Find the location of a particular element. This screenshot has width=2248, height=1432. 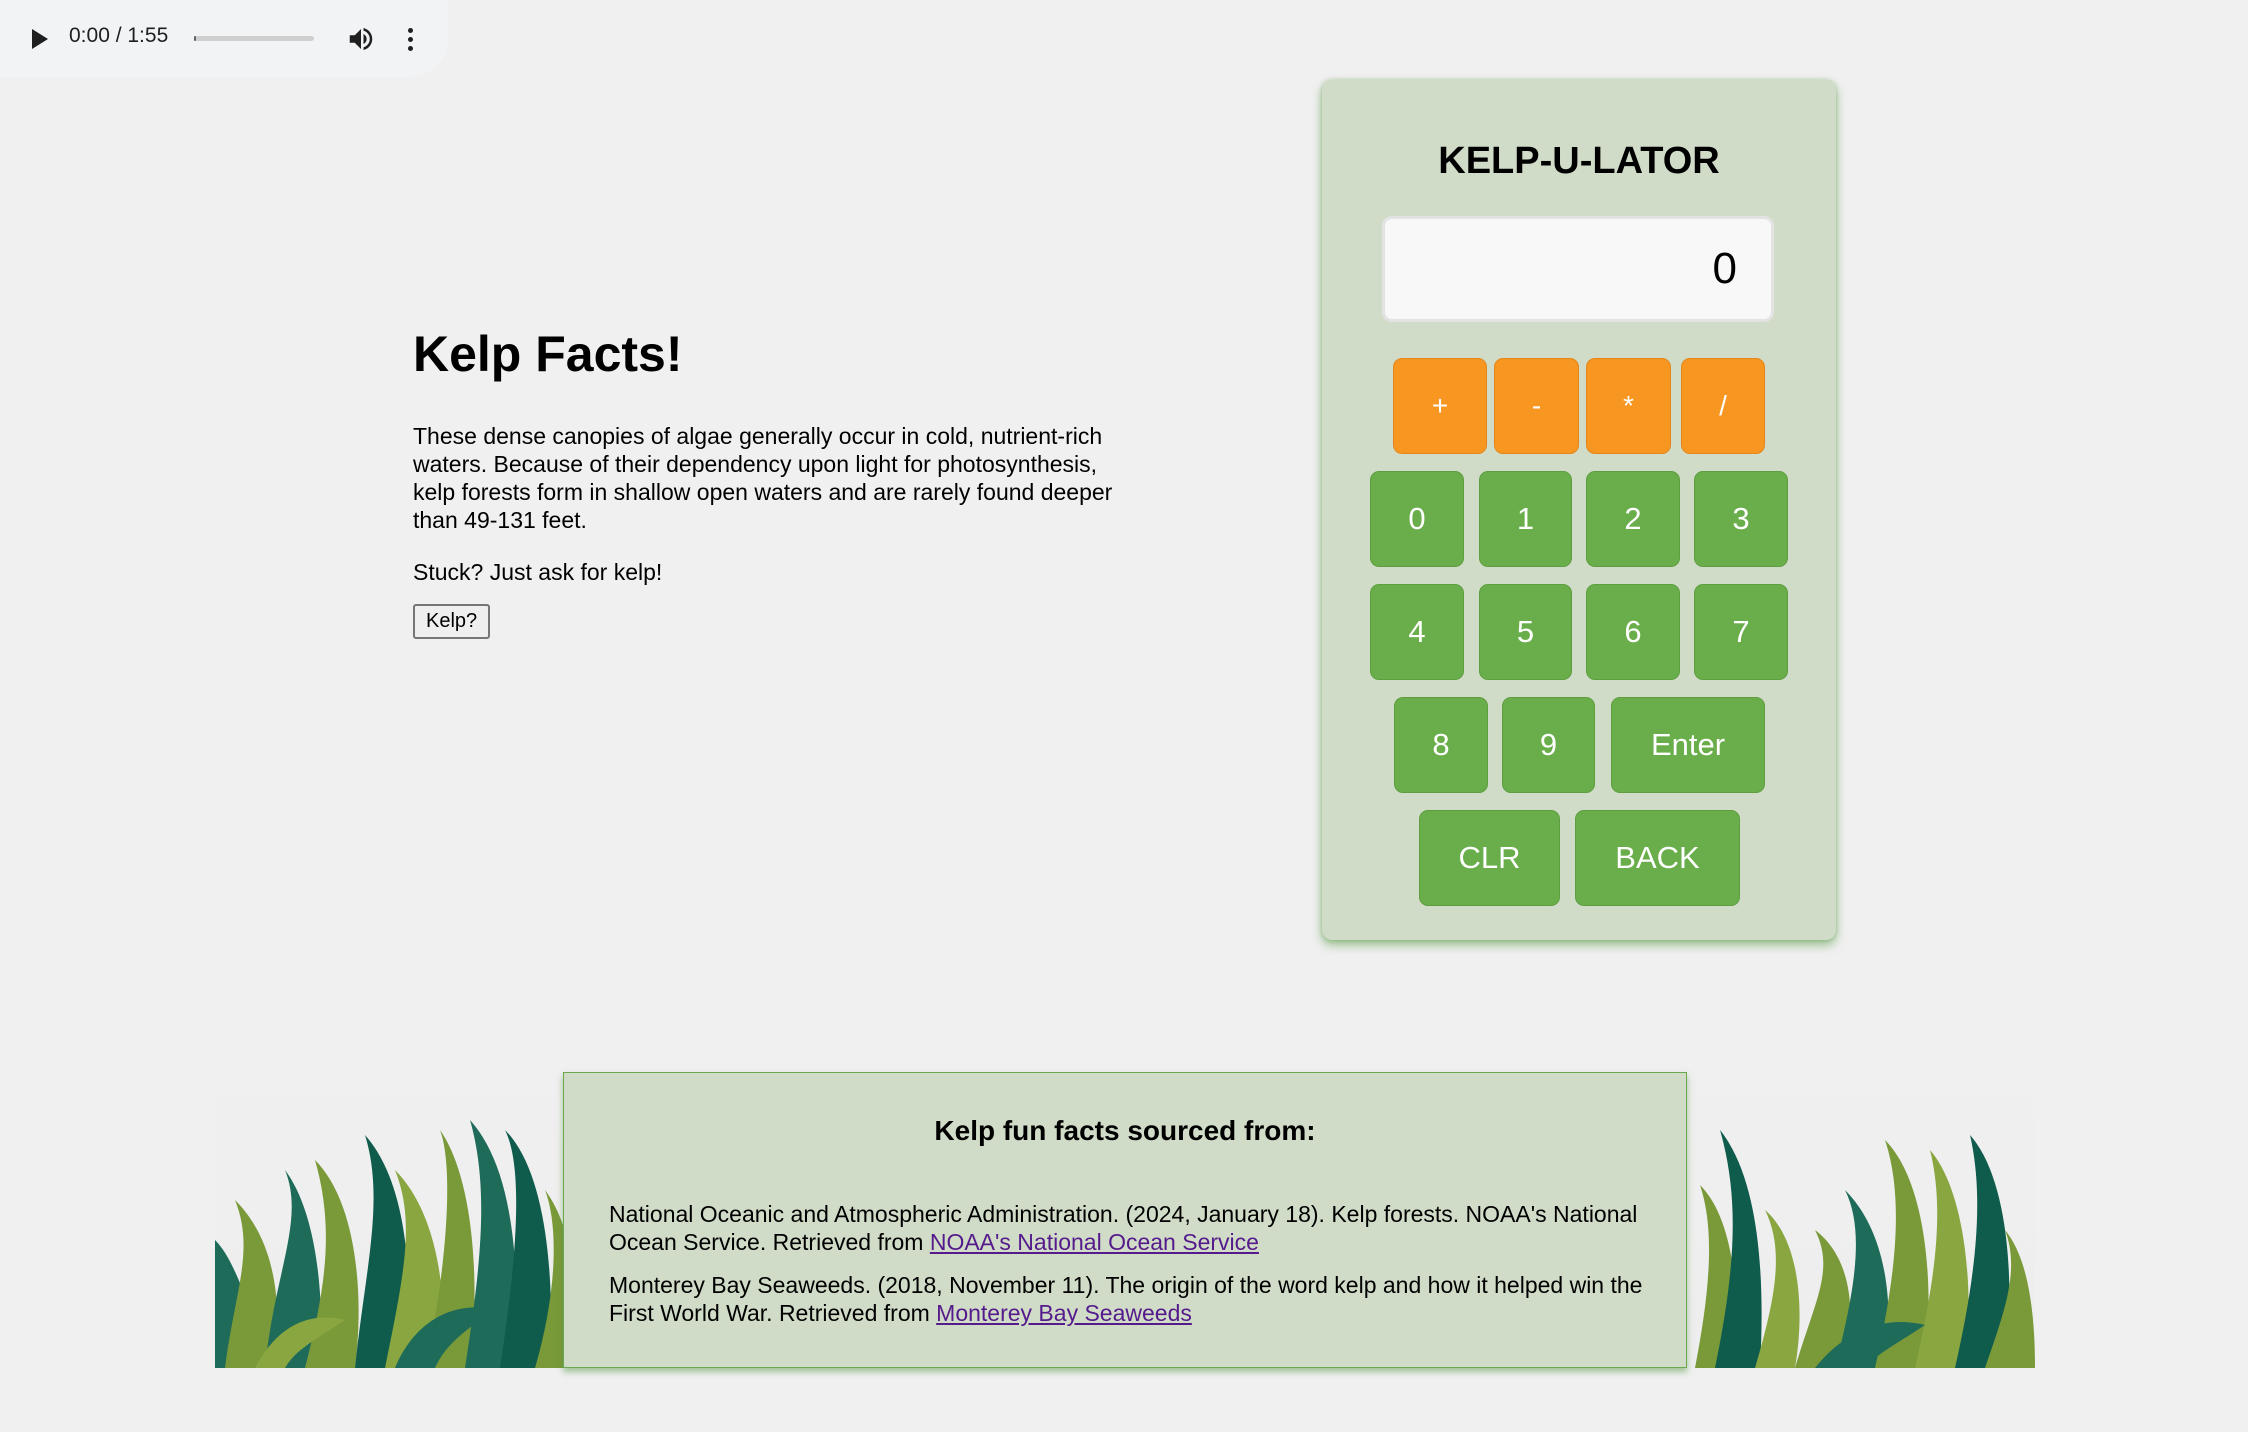

volume-icon is located at coordinates (361, 39).